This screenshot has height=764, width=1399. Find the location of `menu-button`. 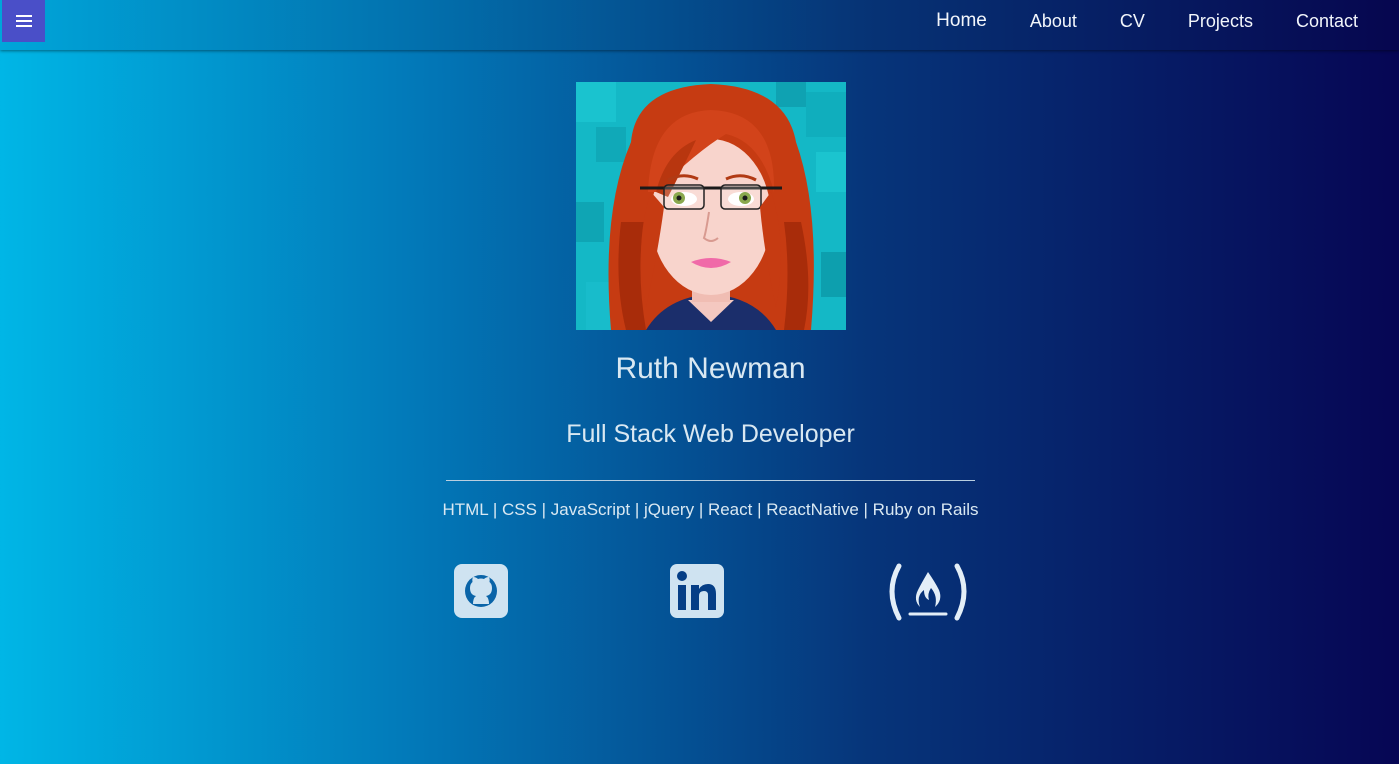

menu-button is located at coordinates (23, 21).